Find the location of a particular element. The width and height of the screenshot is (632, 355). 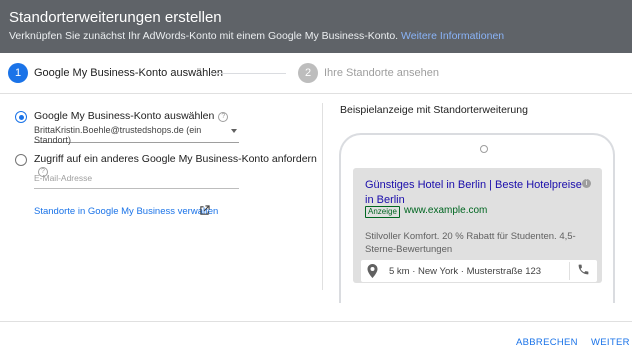

own-account-label: Google My Business-Konto auswählen is located at coordinates (124, 116).